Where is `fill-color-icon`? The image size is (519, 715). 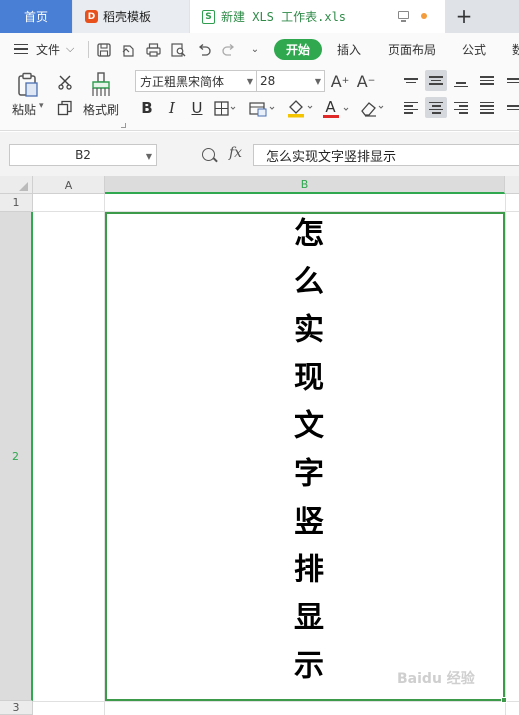
fill-color-icon is located at coordinates (301, 108).